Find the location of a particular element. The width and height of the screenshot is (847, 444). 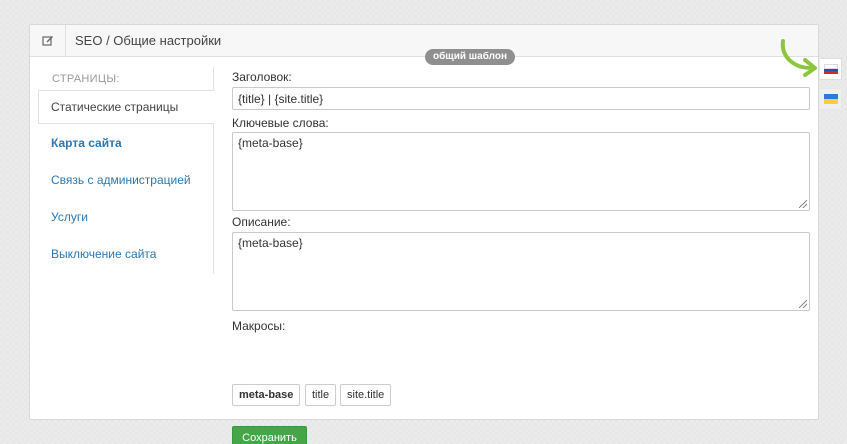

sidebar-item-site-disable: Выключение сайта is located at coordinates (126, 254).